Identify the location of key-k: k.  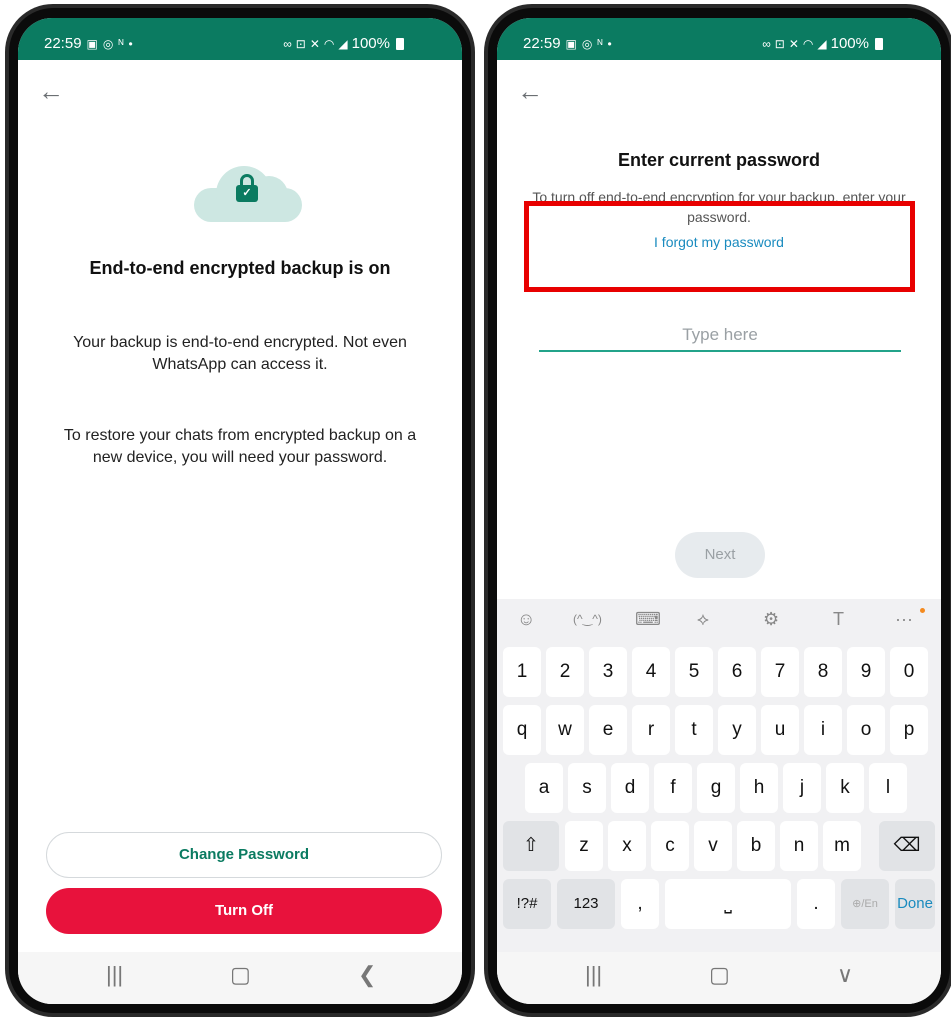
(845, 788).